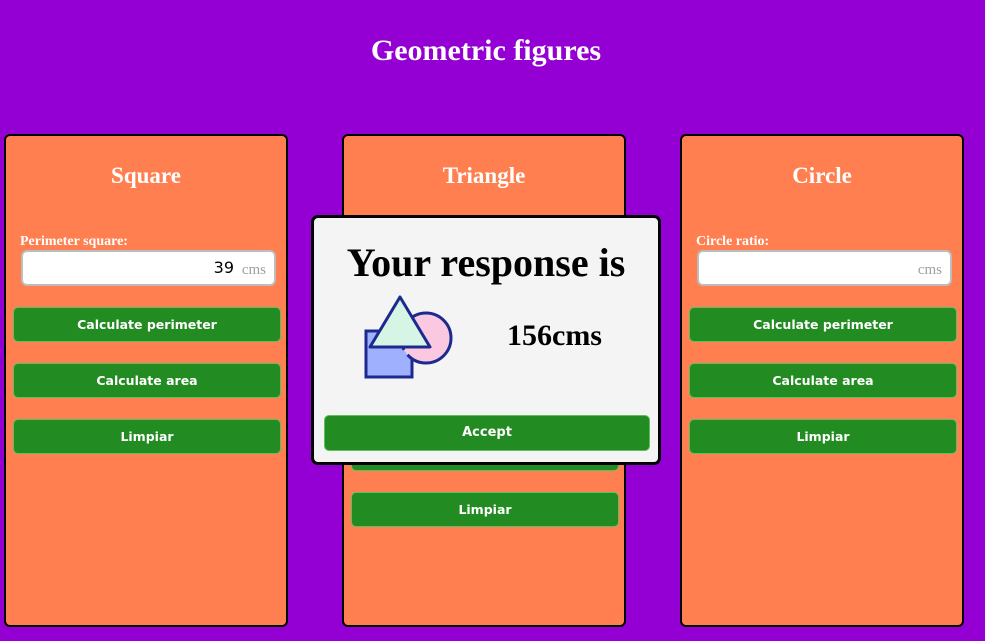  I want to click on triangle-clear-button: Limpiar, so click(485, 509).